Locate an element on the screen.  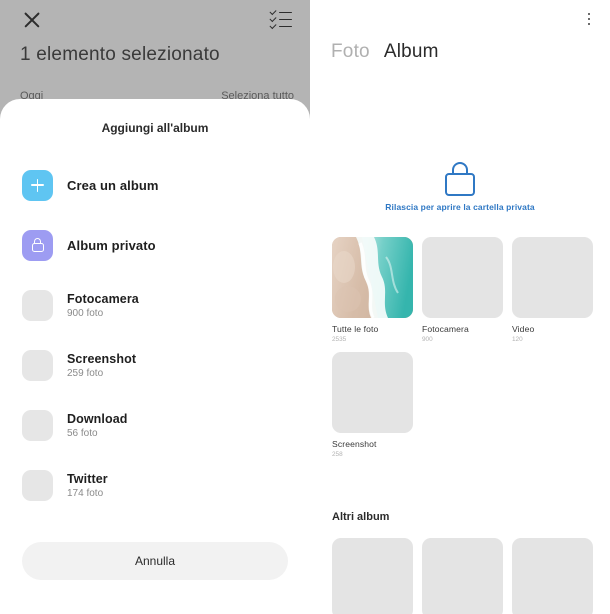
album-card: Video 120 is located at coordinates (552, 290).